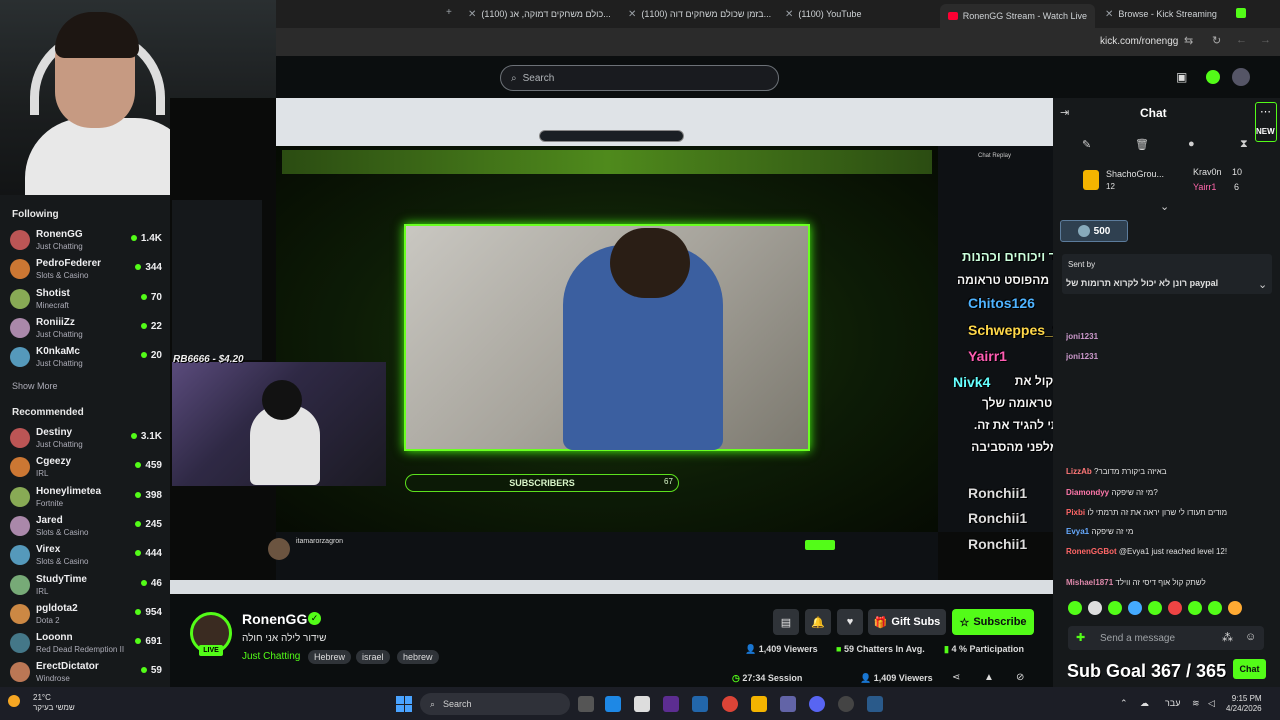 Image resolution: width=1280 pixels, height=720 pixels. What do you see at coordinates (330, 657) in the screenshot?
I see `tag-hebrew: Hebrew` at bounding box center [330, 657].